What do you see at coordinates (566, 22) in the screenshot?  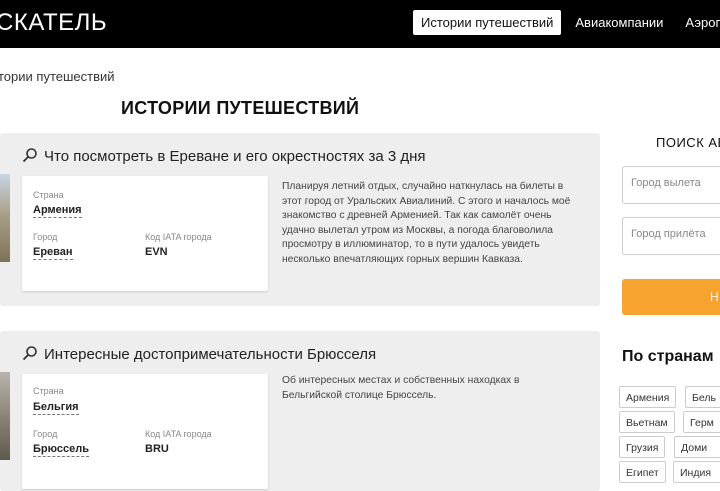 I see `main-nav: Истории путешествий Авиакомпании Аэроп` at bounding box center [566, 22].